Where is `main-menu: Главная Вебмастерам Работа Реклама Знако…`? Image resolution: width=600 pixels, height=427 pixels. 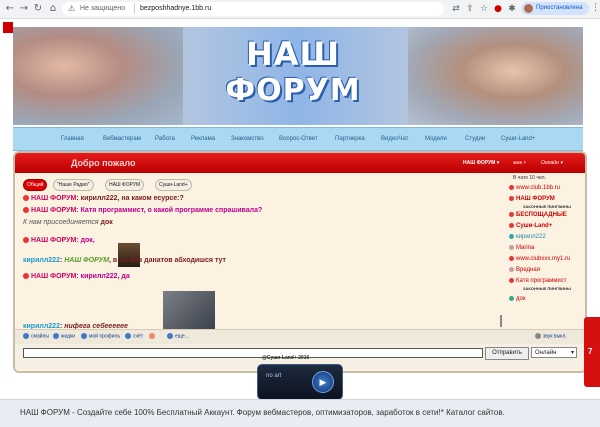
main-menu: Главная Вебмастерам Работа Реклама Знако… is located at coordinates (298, 139).